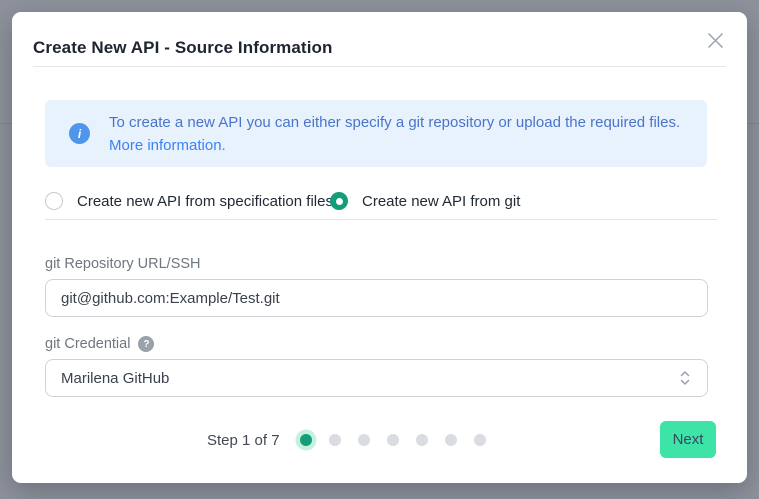 The image size is (759, 499). What do you see at coordinates (441, 201) in the screenshot?
I see `radio-label-from-git: Create new API from git` at bounding box center [441, 201].